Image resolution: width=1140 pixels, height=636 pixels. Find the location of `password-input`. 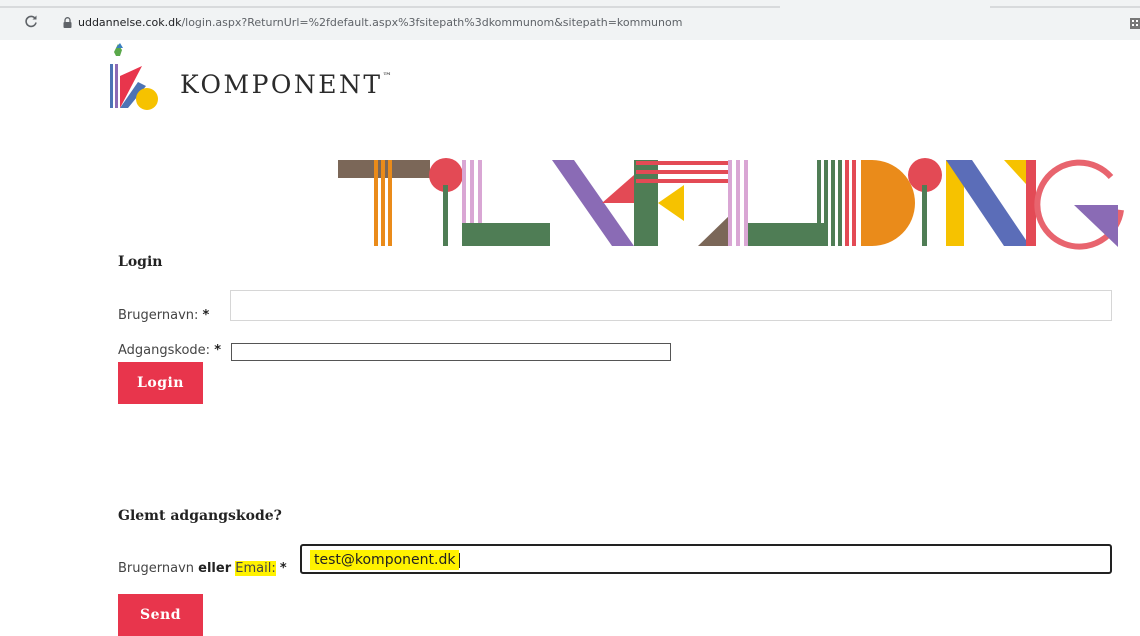

password-input is located at coordinates (451, 352).